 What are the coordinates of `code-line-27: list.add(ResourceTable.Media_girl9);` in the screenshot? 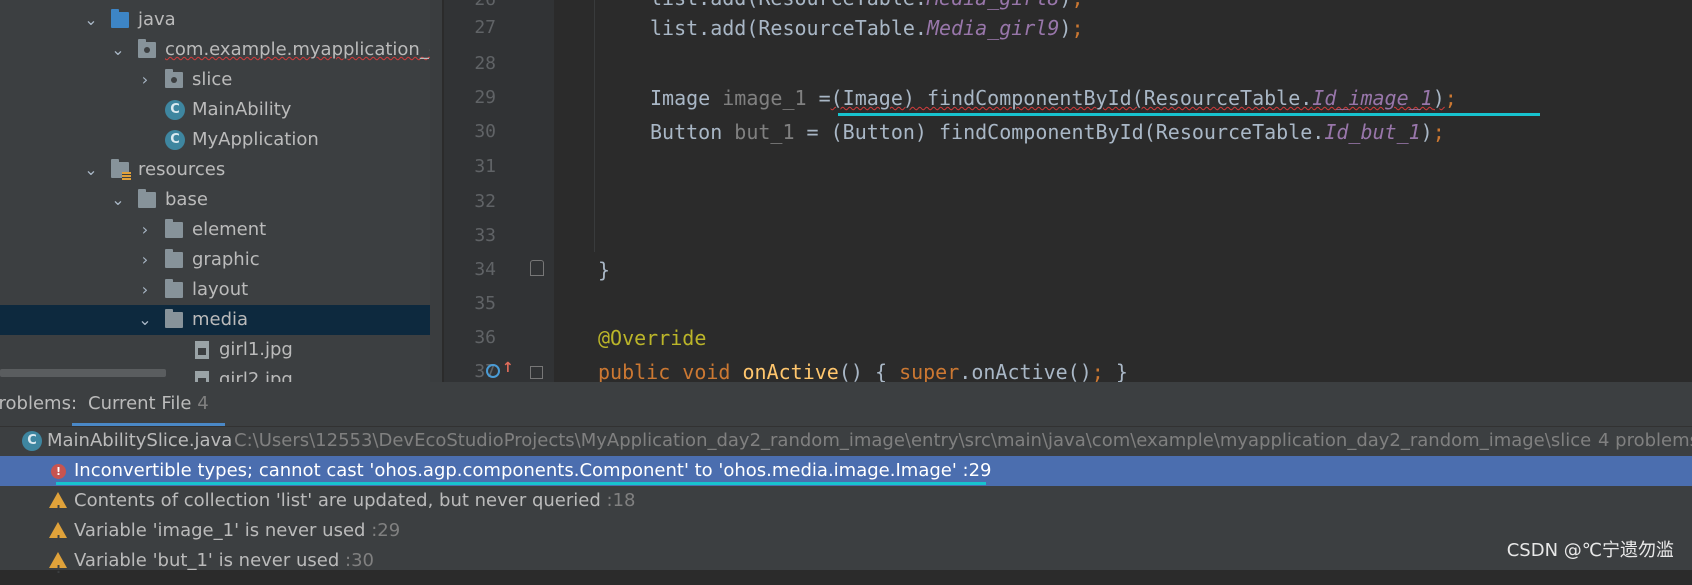 It's located at (867, 28).